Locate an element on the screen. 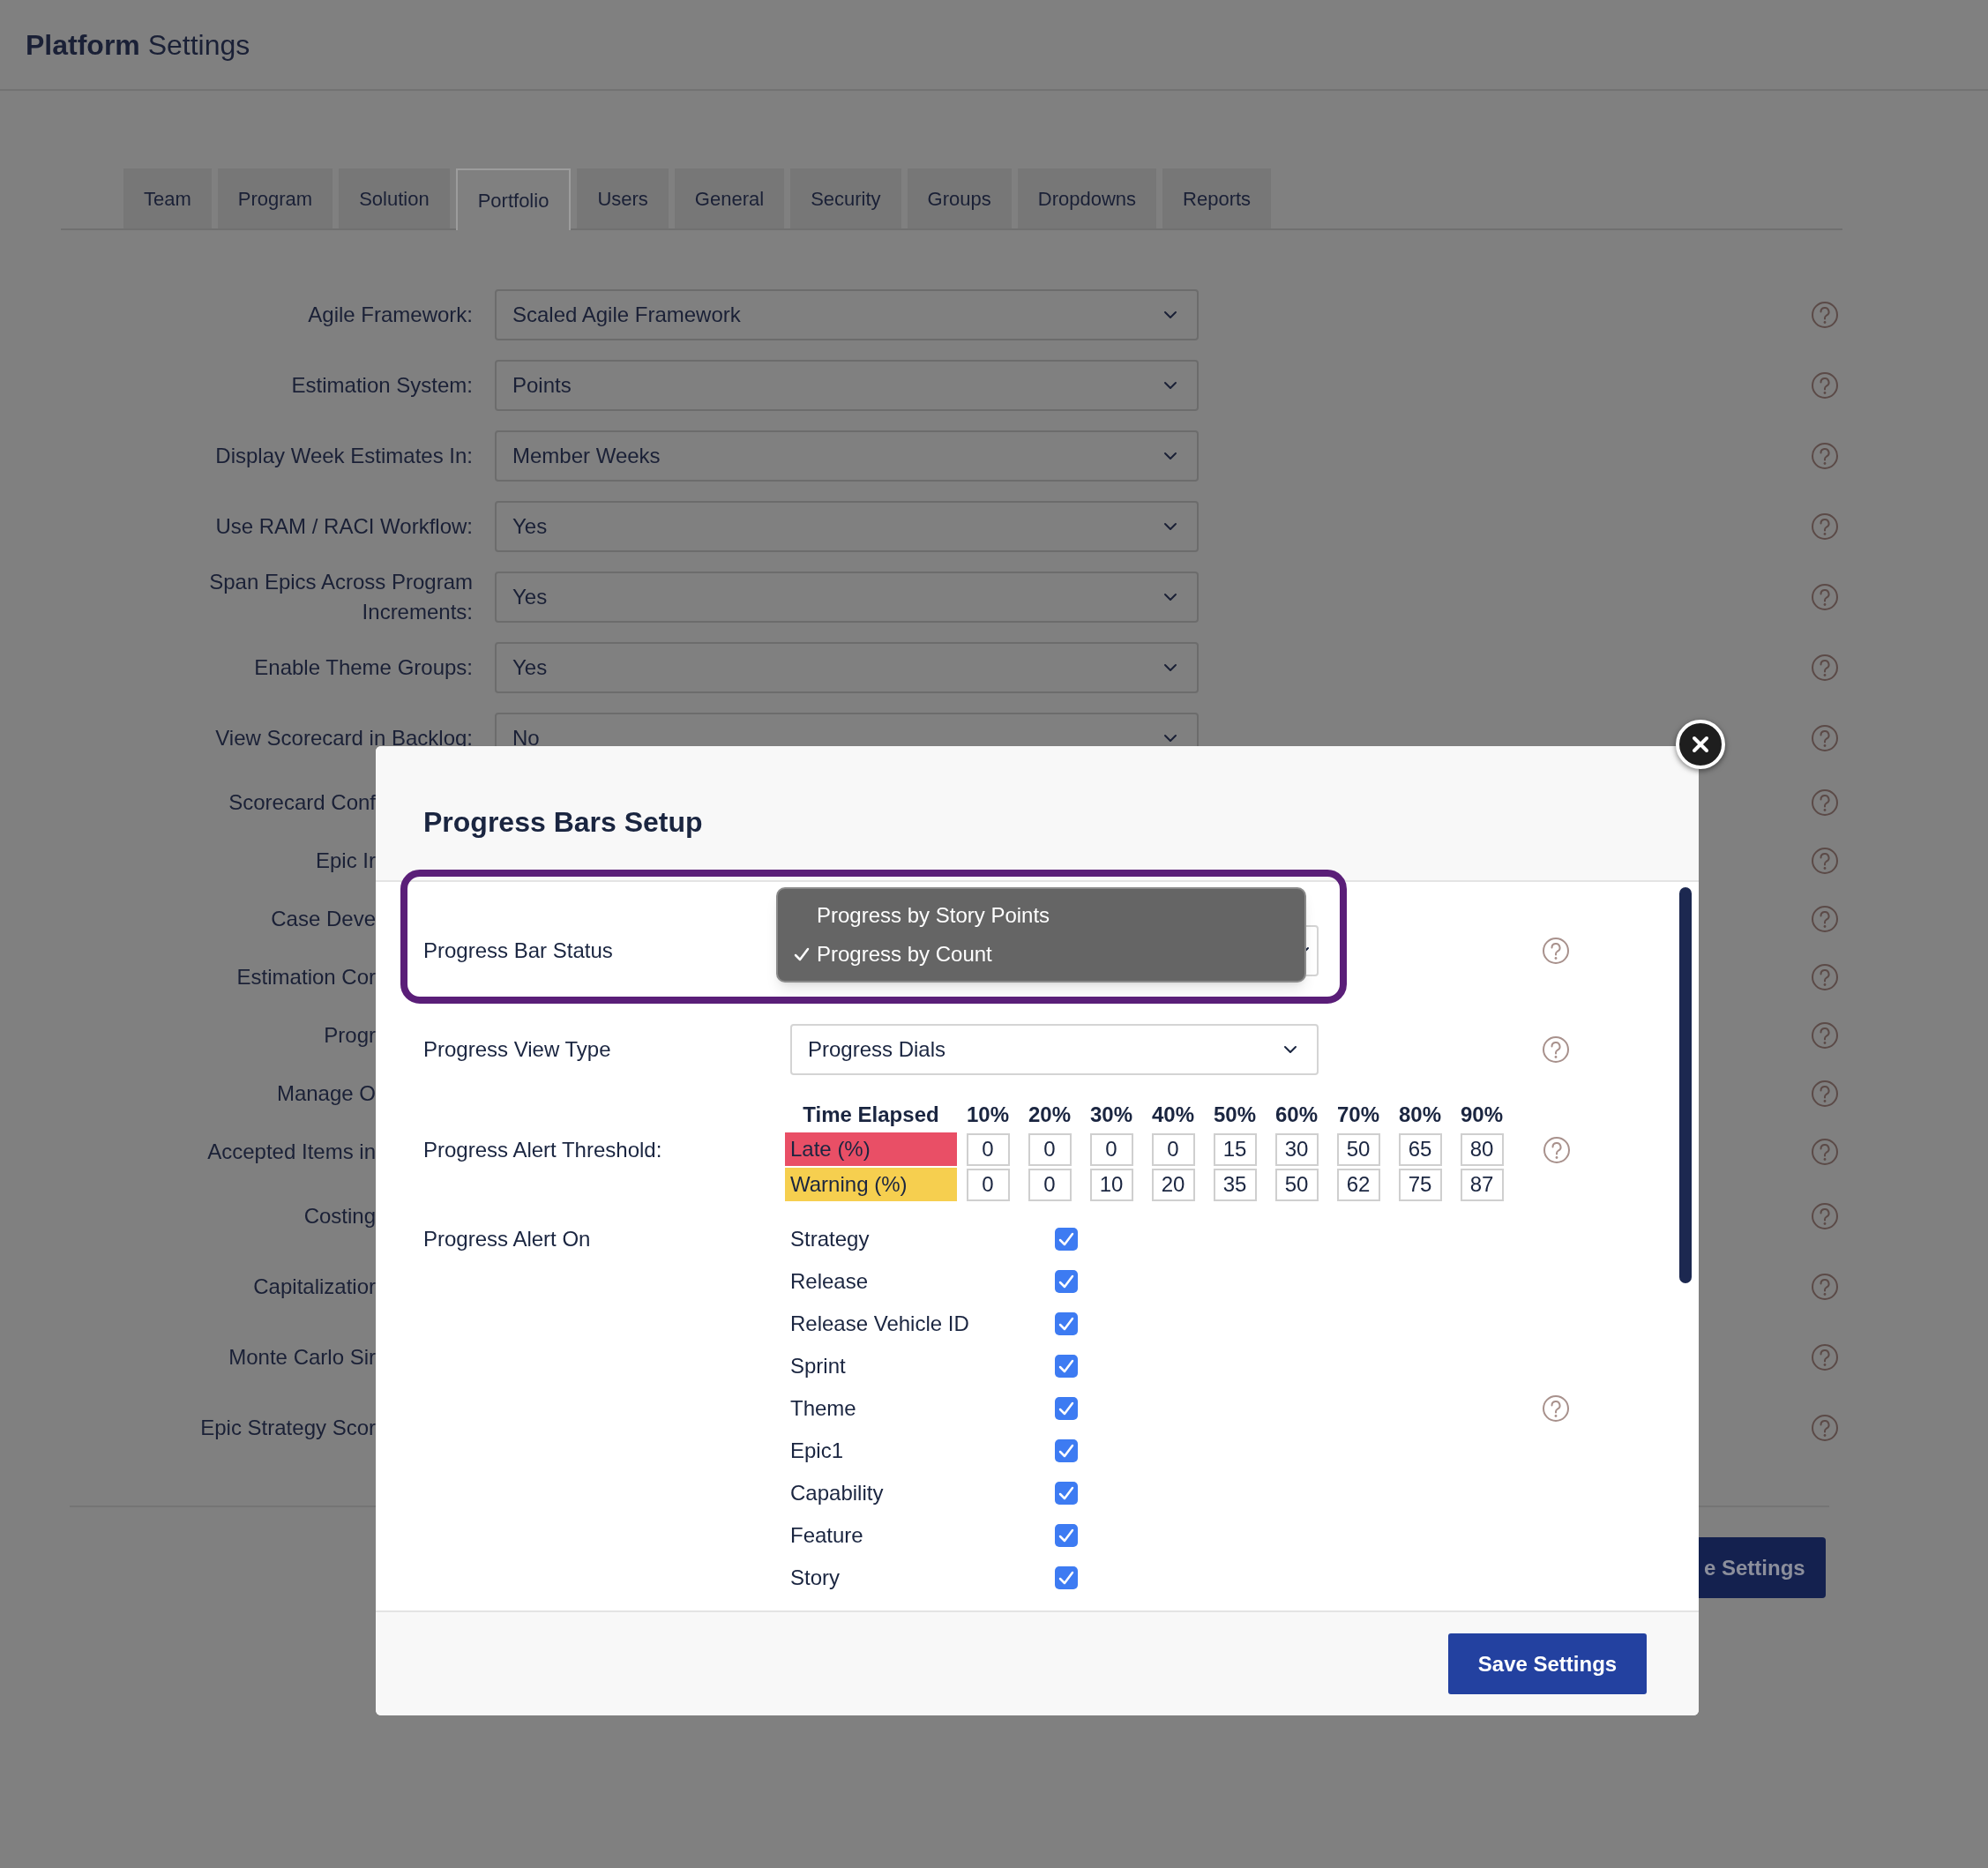 The image size is (1988, 1868). column-header: 20% is located at coordinates (1049, 1115).